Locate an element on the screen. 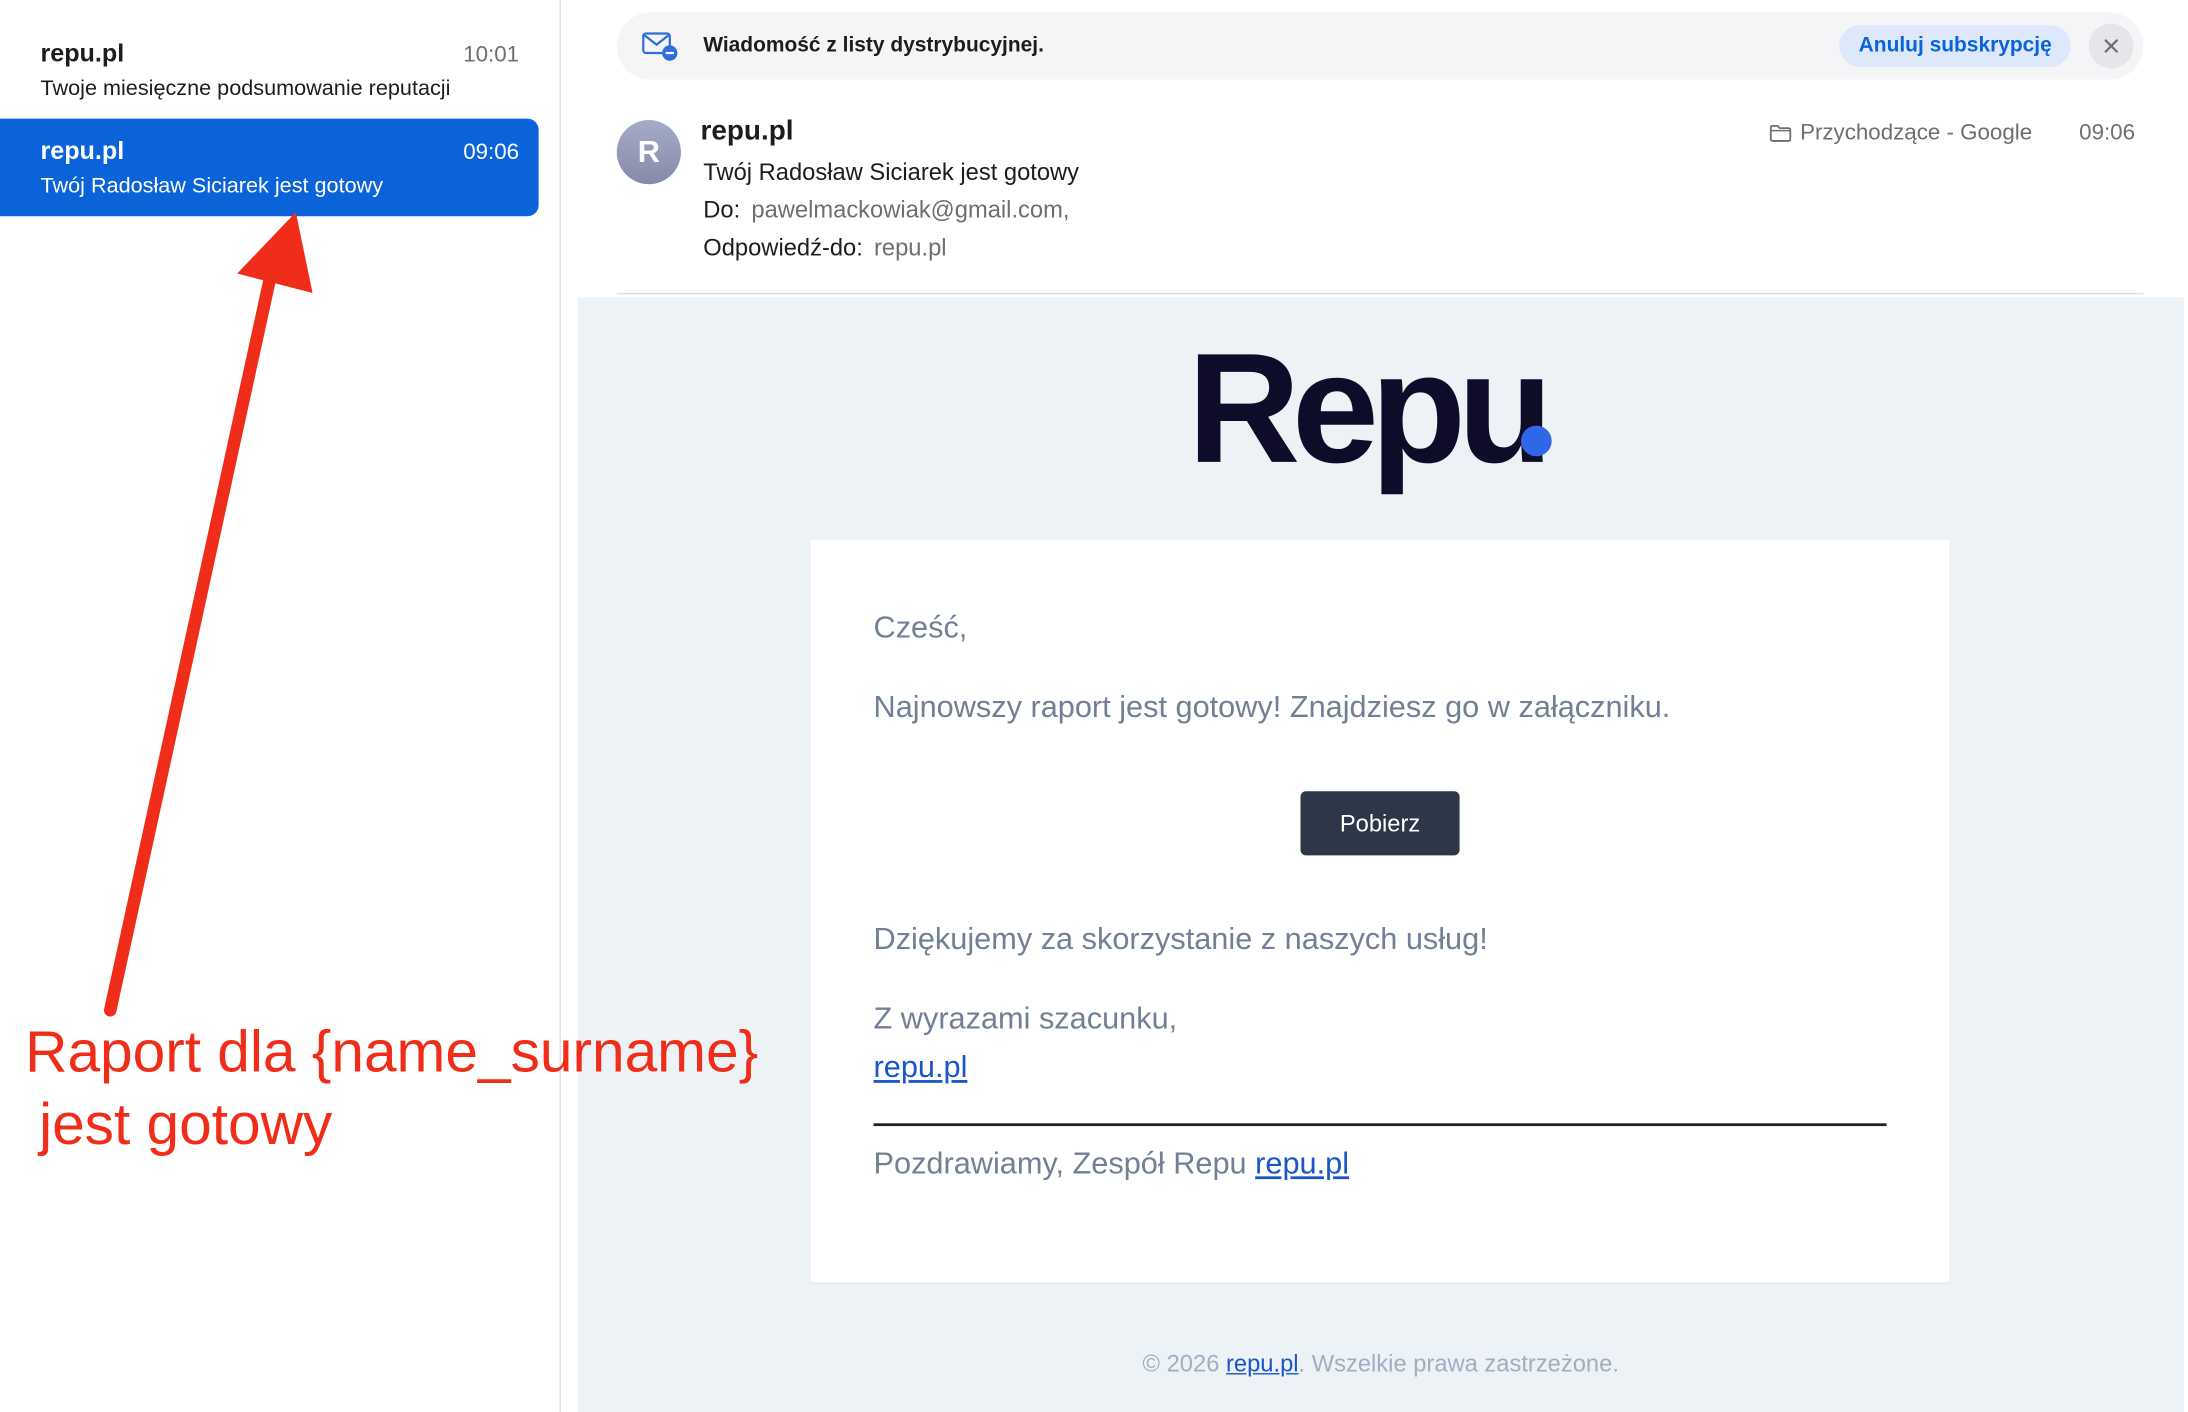  signature-link: repu.pl is located at coordinates (921, 1066).